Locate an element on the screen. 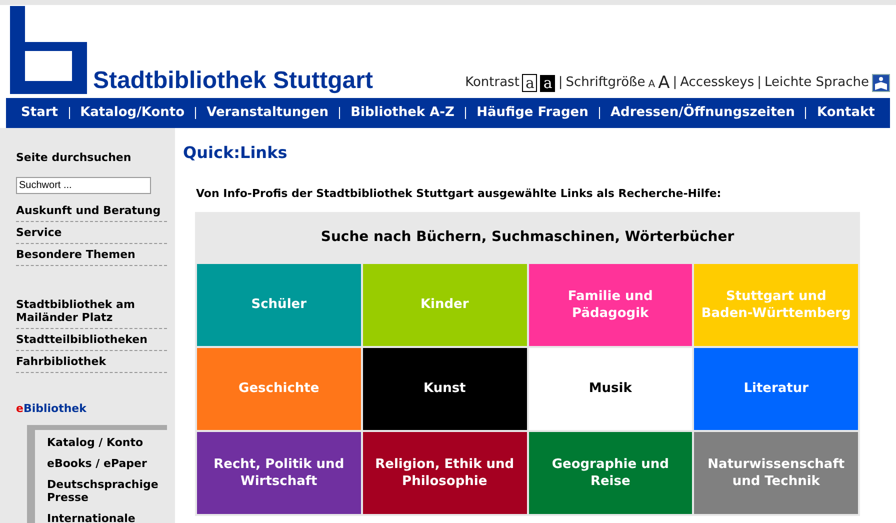  nav-link: Katalog/Konto is located at coordinates (132, 113).